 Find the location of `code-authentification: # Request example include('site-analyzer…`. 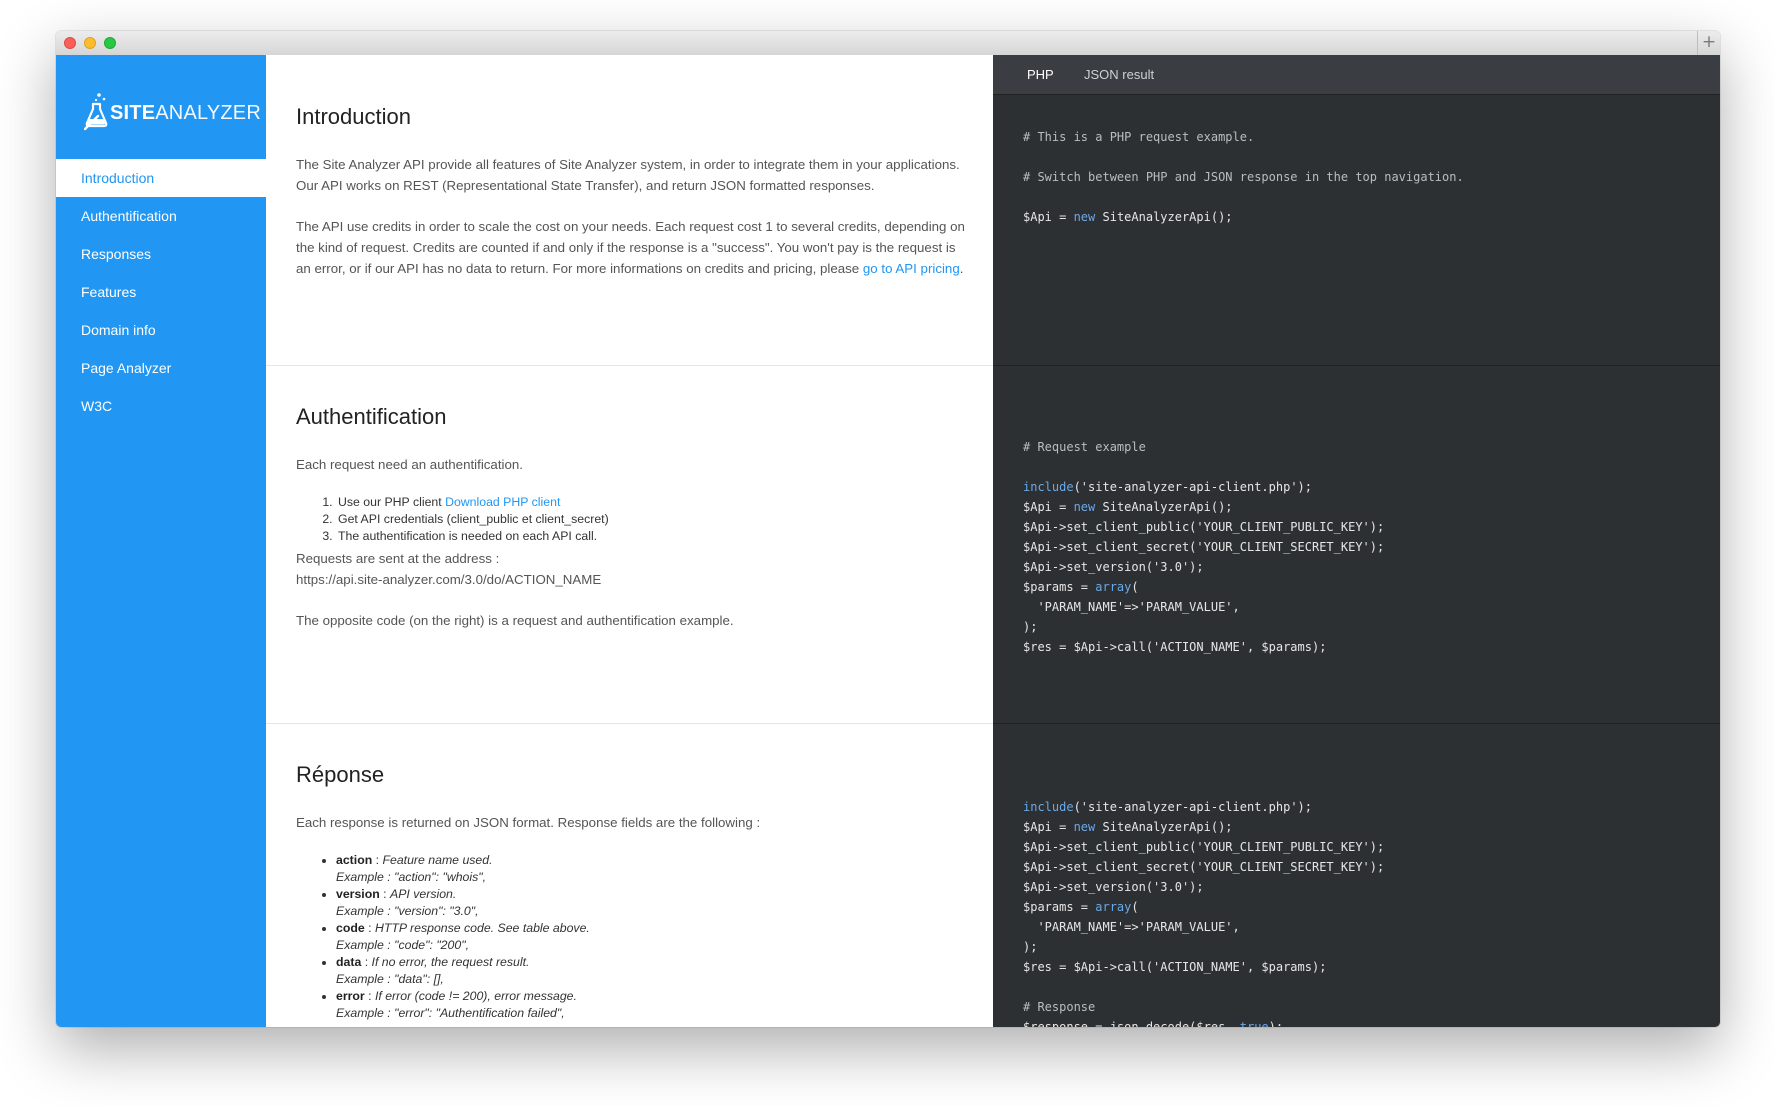

code-authentification: # Request example include('site-analyzer… is located at coordinates (1203, 547).